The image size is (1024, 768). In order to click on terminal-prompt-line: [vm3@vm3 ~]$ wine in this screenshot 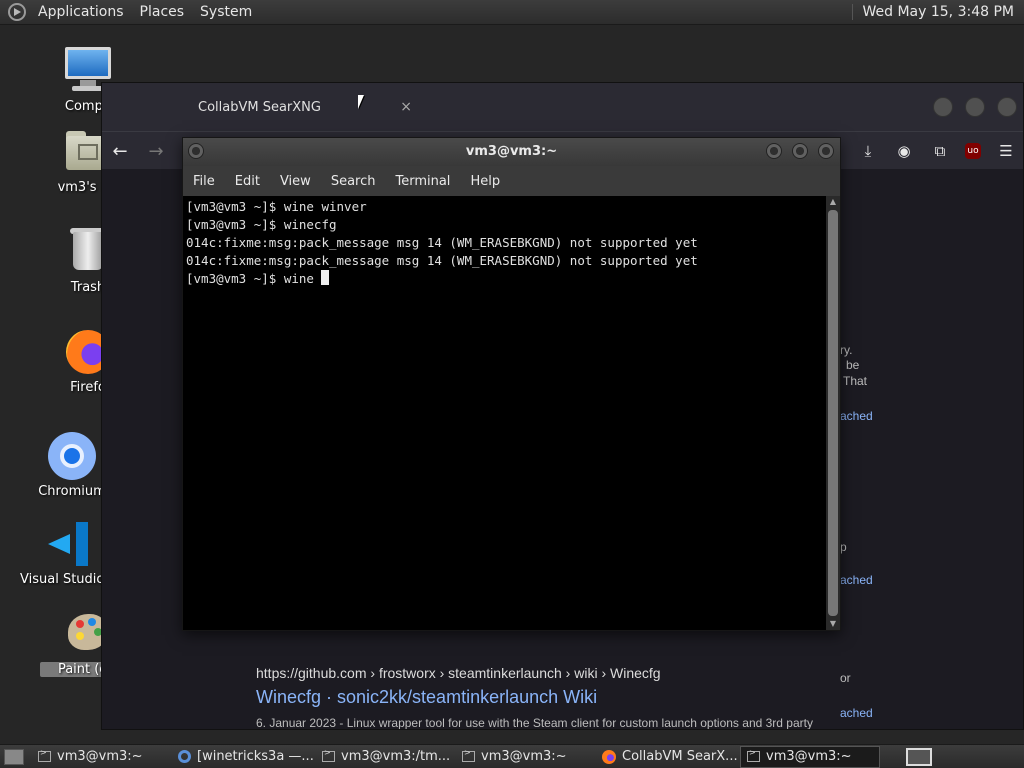, I will do `click(504, 279)`.